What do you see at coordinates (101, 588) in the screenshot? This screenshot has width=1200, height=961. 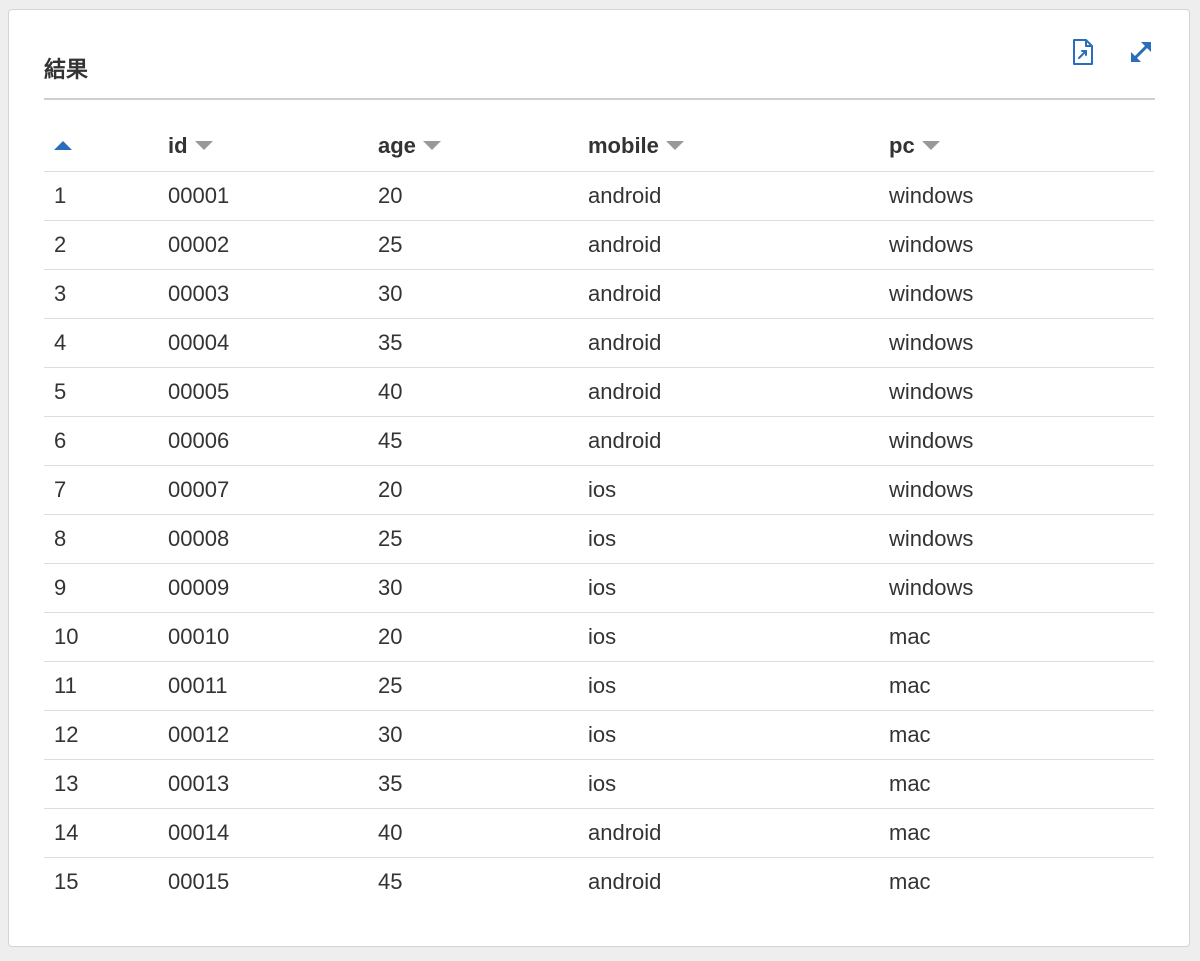 I see `cell-index: 9` at bounding box center [101, 588].